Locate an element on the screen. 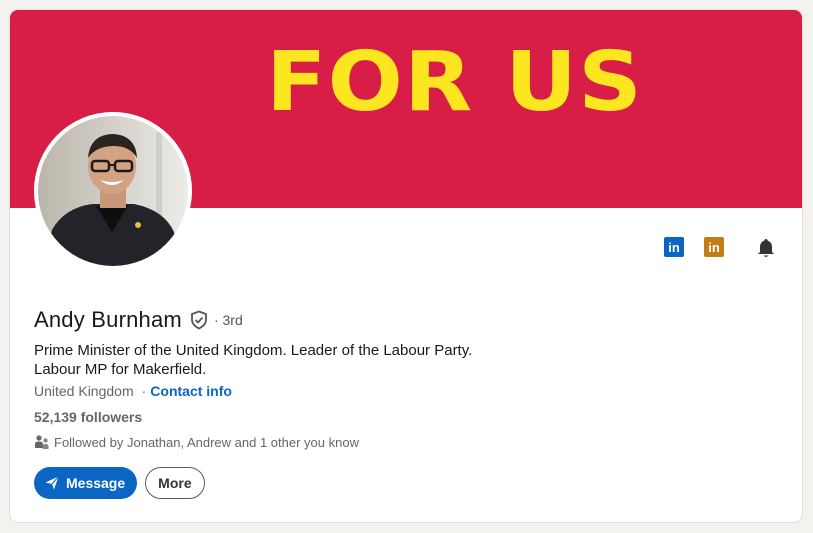 This screenshot has width=813, height=533. message-button-label: Message is located at coordinates (96, 483).